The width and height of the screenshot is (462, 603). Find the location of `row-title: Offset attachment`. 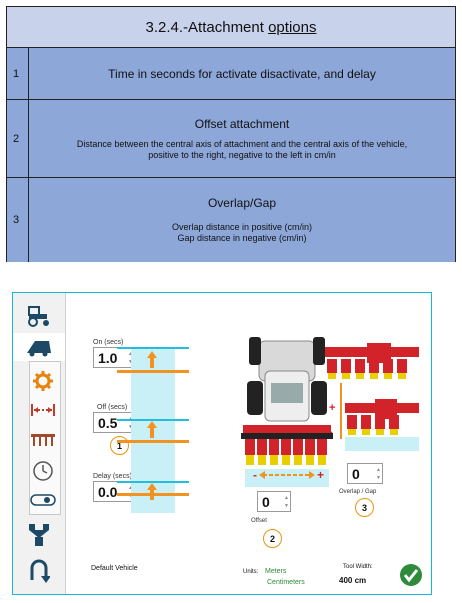

row-title: Offset attachment is located at coordinates (242, 124).